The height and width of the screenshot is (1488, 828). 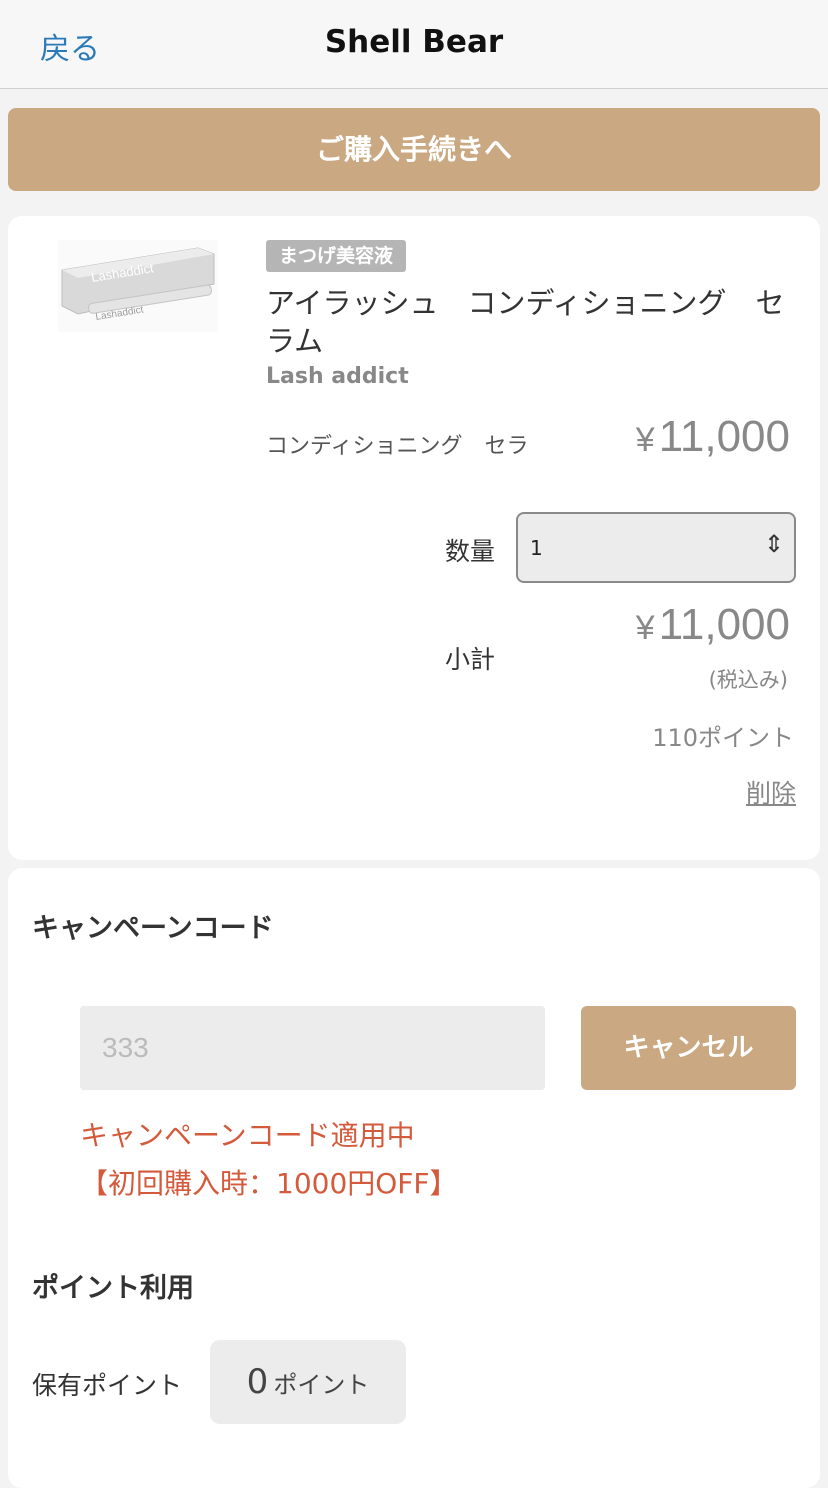 What do you see at coordinates (688, 1048) in the screenshot?
I see `cancel-campaign-button: キャンセル` at bounding box center [688, 1048].